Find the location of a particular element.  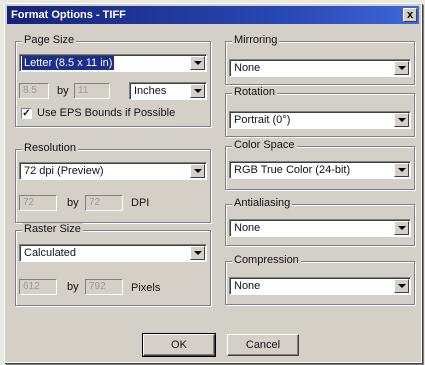

antialiasing-label: Antialiasing is located at coordinates (262, 203).